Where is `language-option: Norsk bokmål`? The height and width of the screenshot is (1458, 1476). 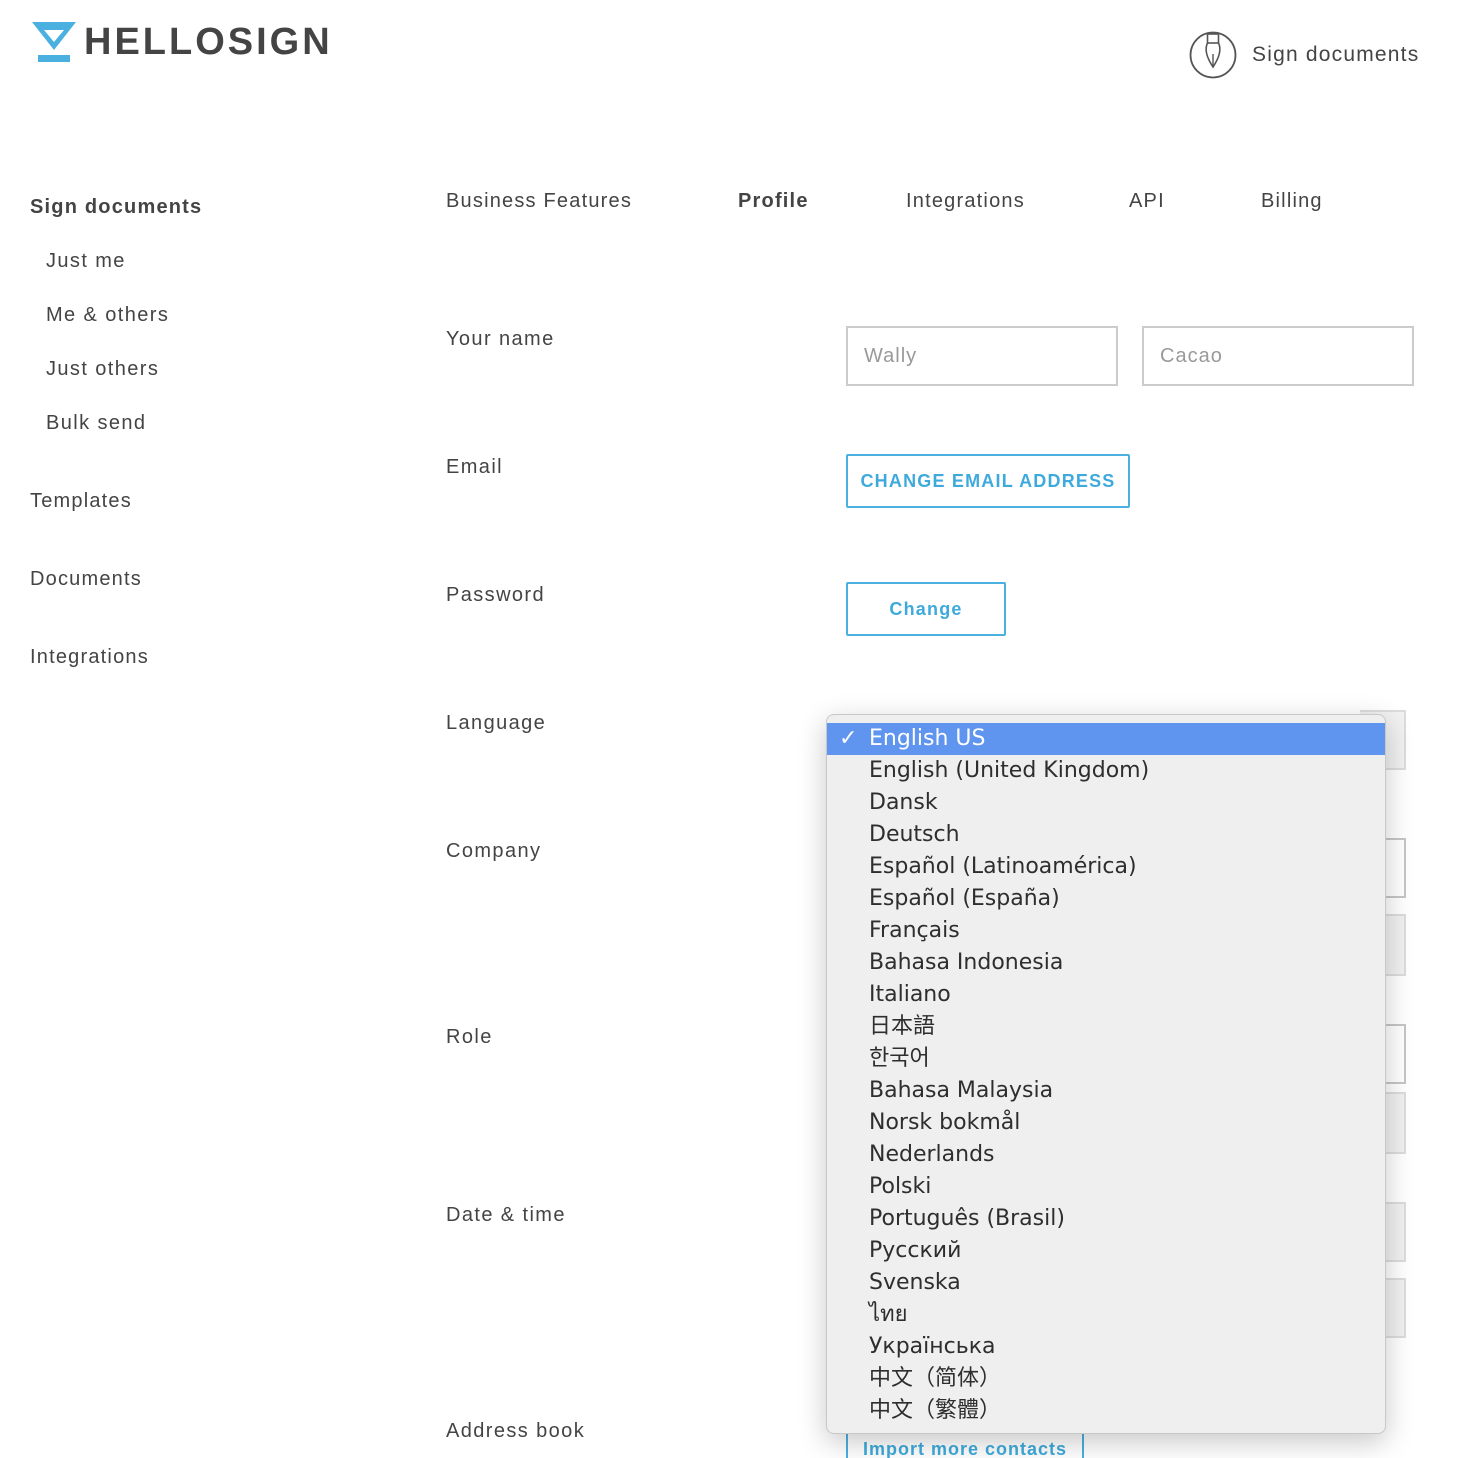 language-option: Norsk bokmål is located at coordinates (1106, 1123).